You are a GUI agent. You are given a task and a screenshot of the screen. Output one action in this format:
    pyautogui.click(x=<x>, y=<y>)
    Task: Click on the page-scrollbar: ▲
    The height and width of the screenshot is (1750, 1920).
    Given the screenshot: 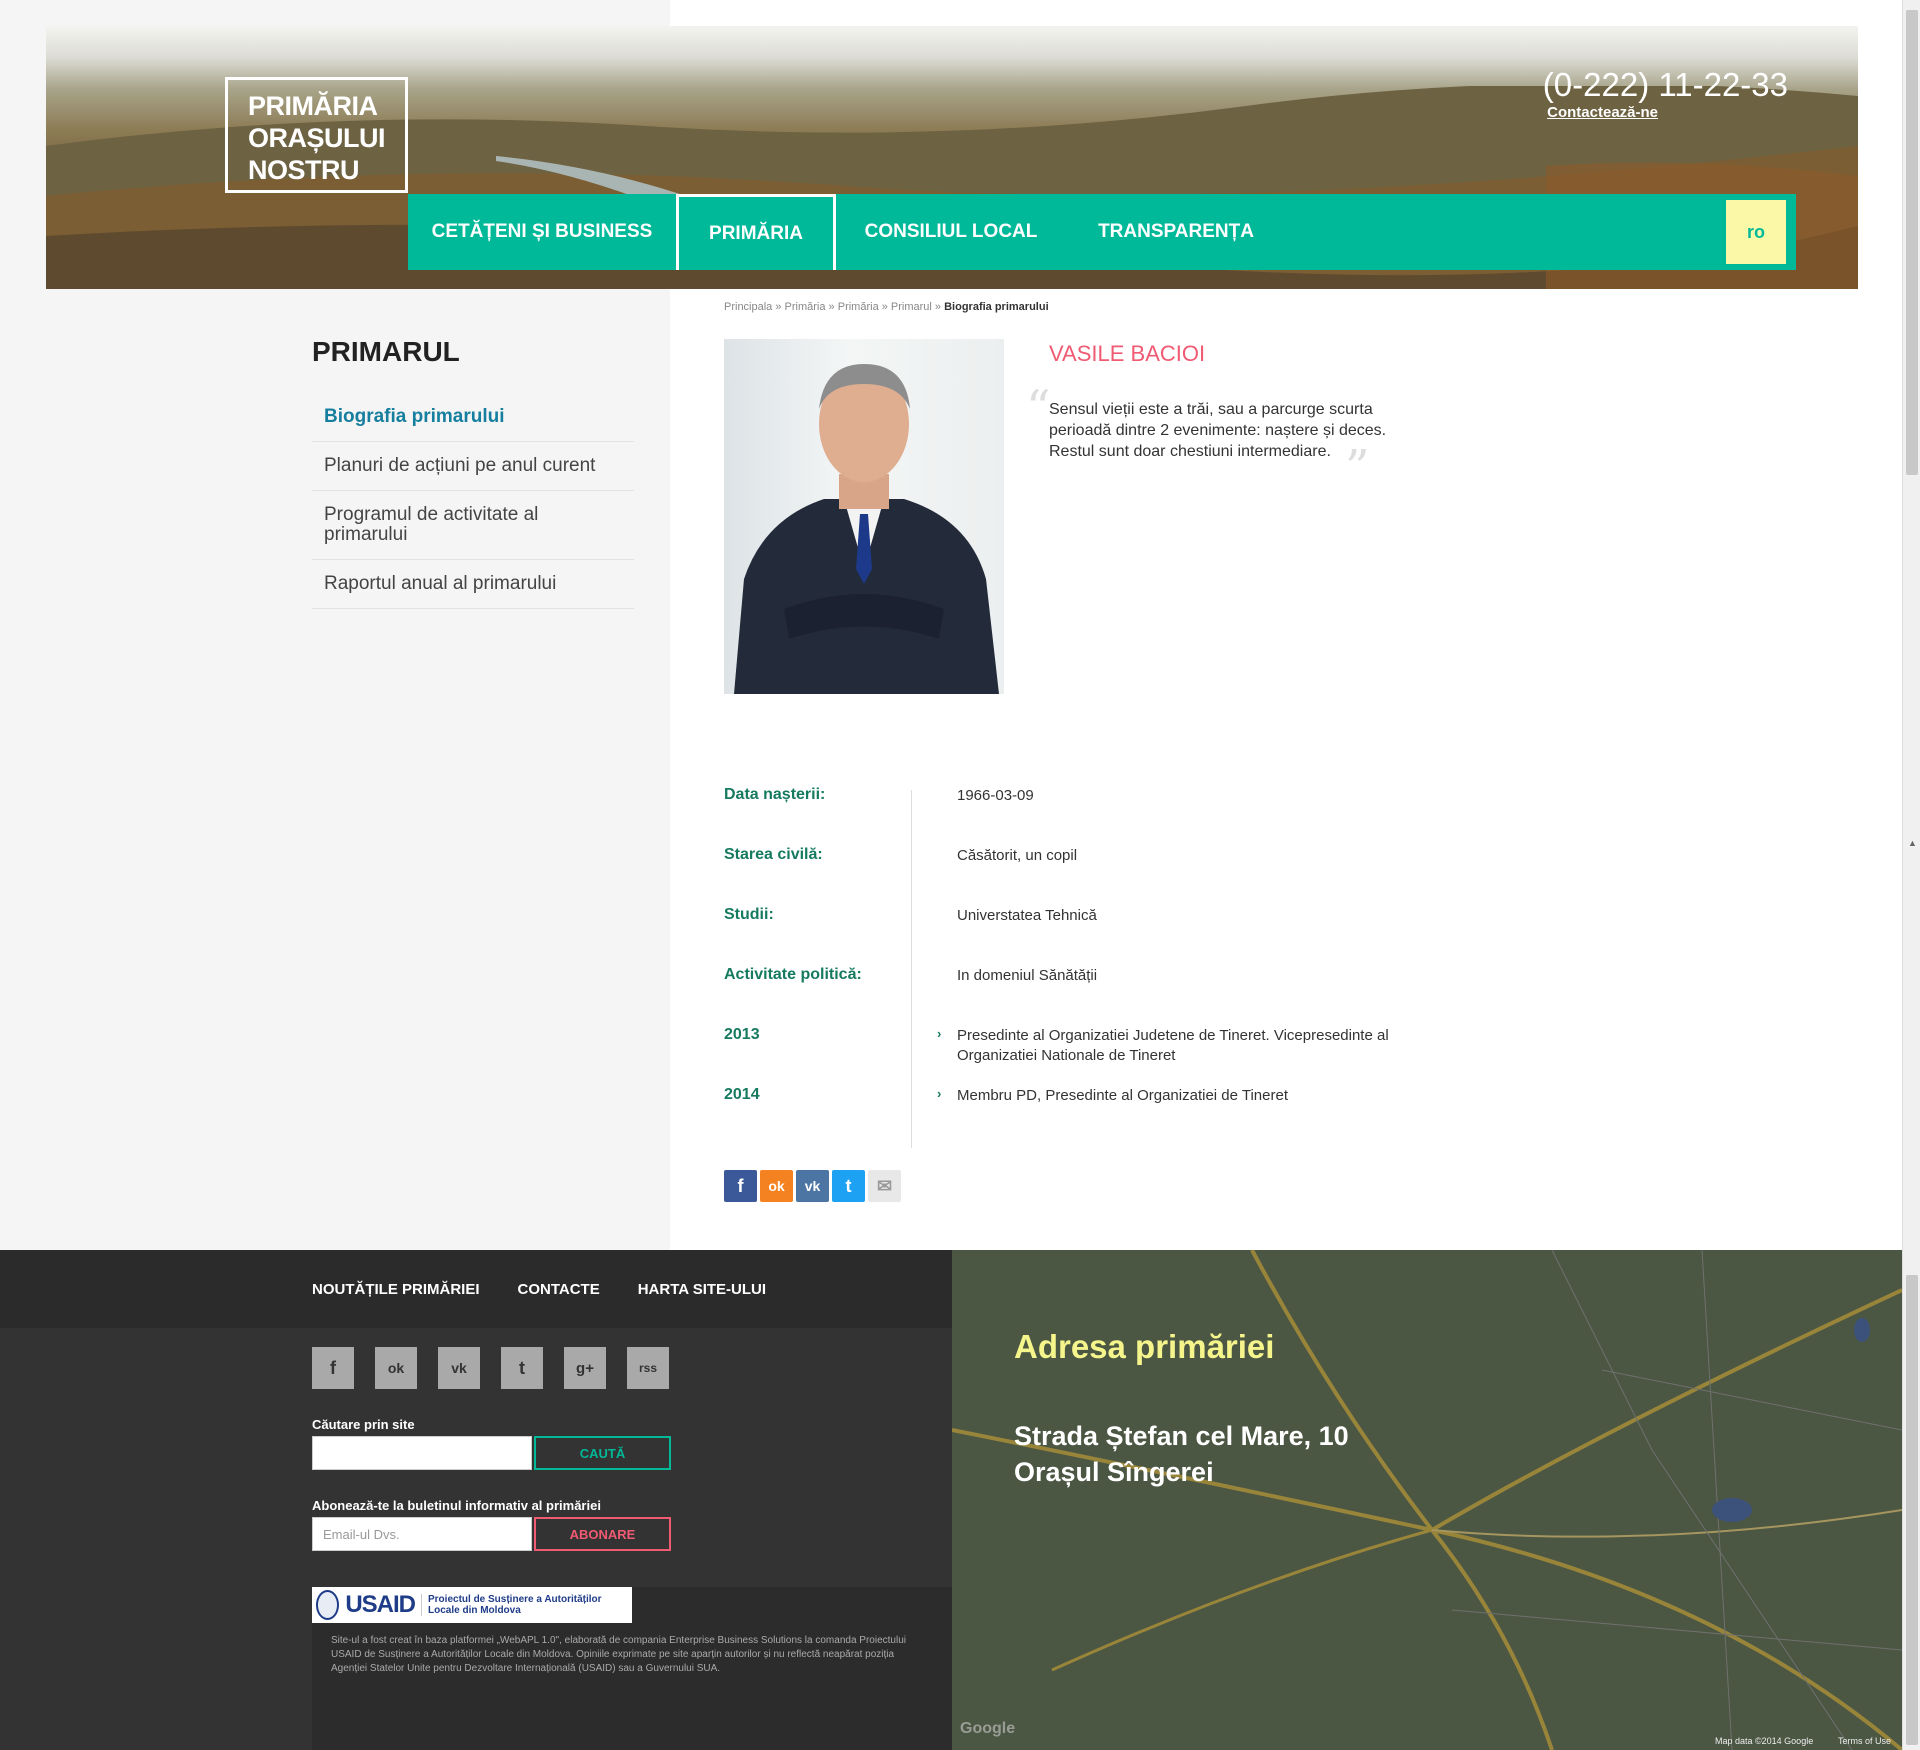 What is the action you would take?
    pyautogui.click(x=1911, y=875)
    